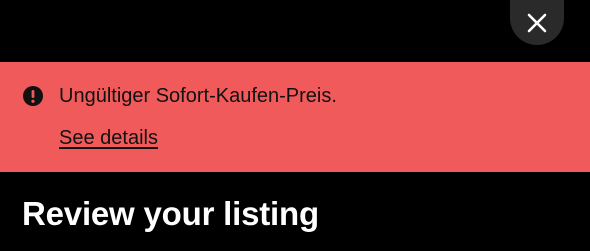 The image size is (590, 251). What do you see at coordinates (170, 213) in the screenshot?
I see `page-title: Review your listing` at bounding box center [170, 213].